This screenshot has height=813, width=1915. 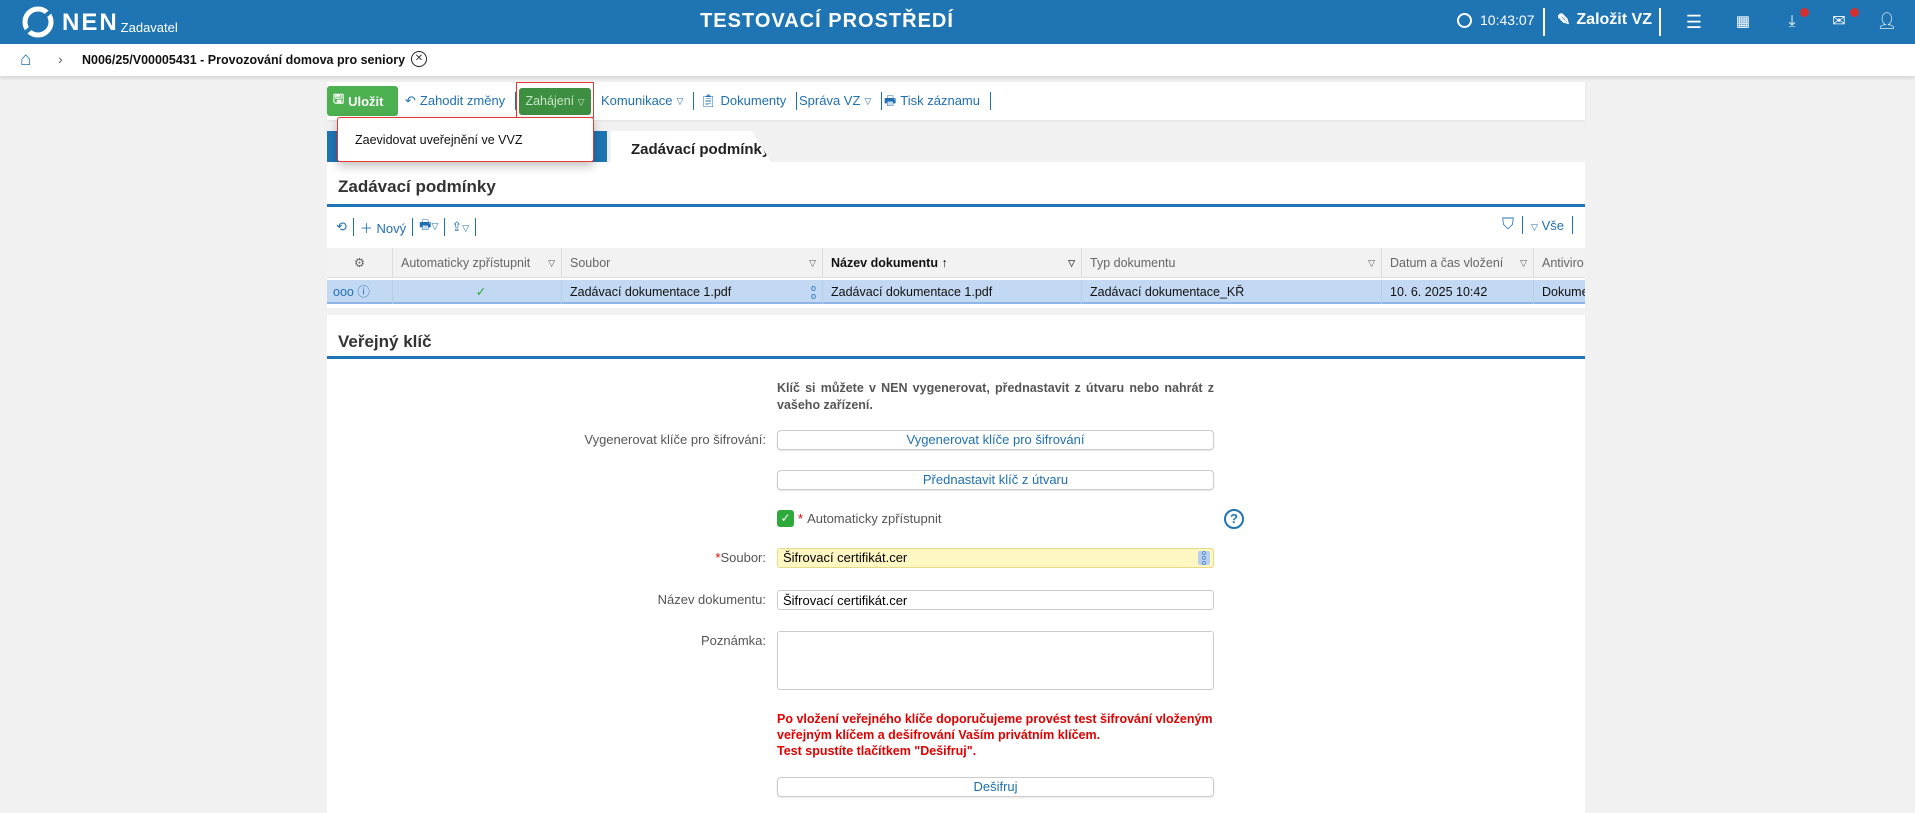 I want to click on auto-publish-checkbox: ✓, so click(x=785, y=518).